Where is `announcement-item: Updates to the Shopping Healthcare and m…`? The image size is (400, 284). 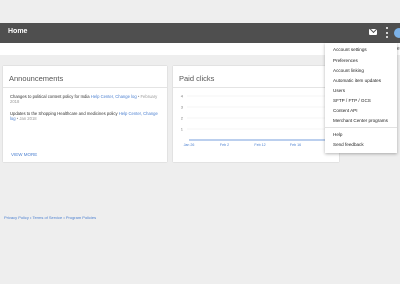 announcement-item: Updates to the Shopping Healthcare and m… is located at coordinates (85, 116).